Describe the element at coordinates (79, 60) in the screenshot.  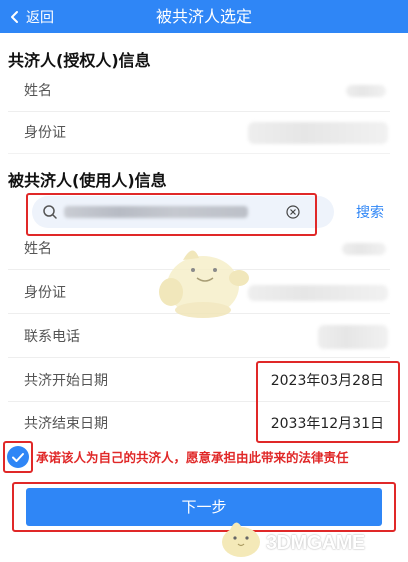
I see `authorizer-section-title: 共济人(授权人)信息` at that location.